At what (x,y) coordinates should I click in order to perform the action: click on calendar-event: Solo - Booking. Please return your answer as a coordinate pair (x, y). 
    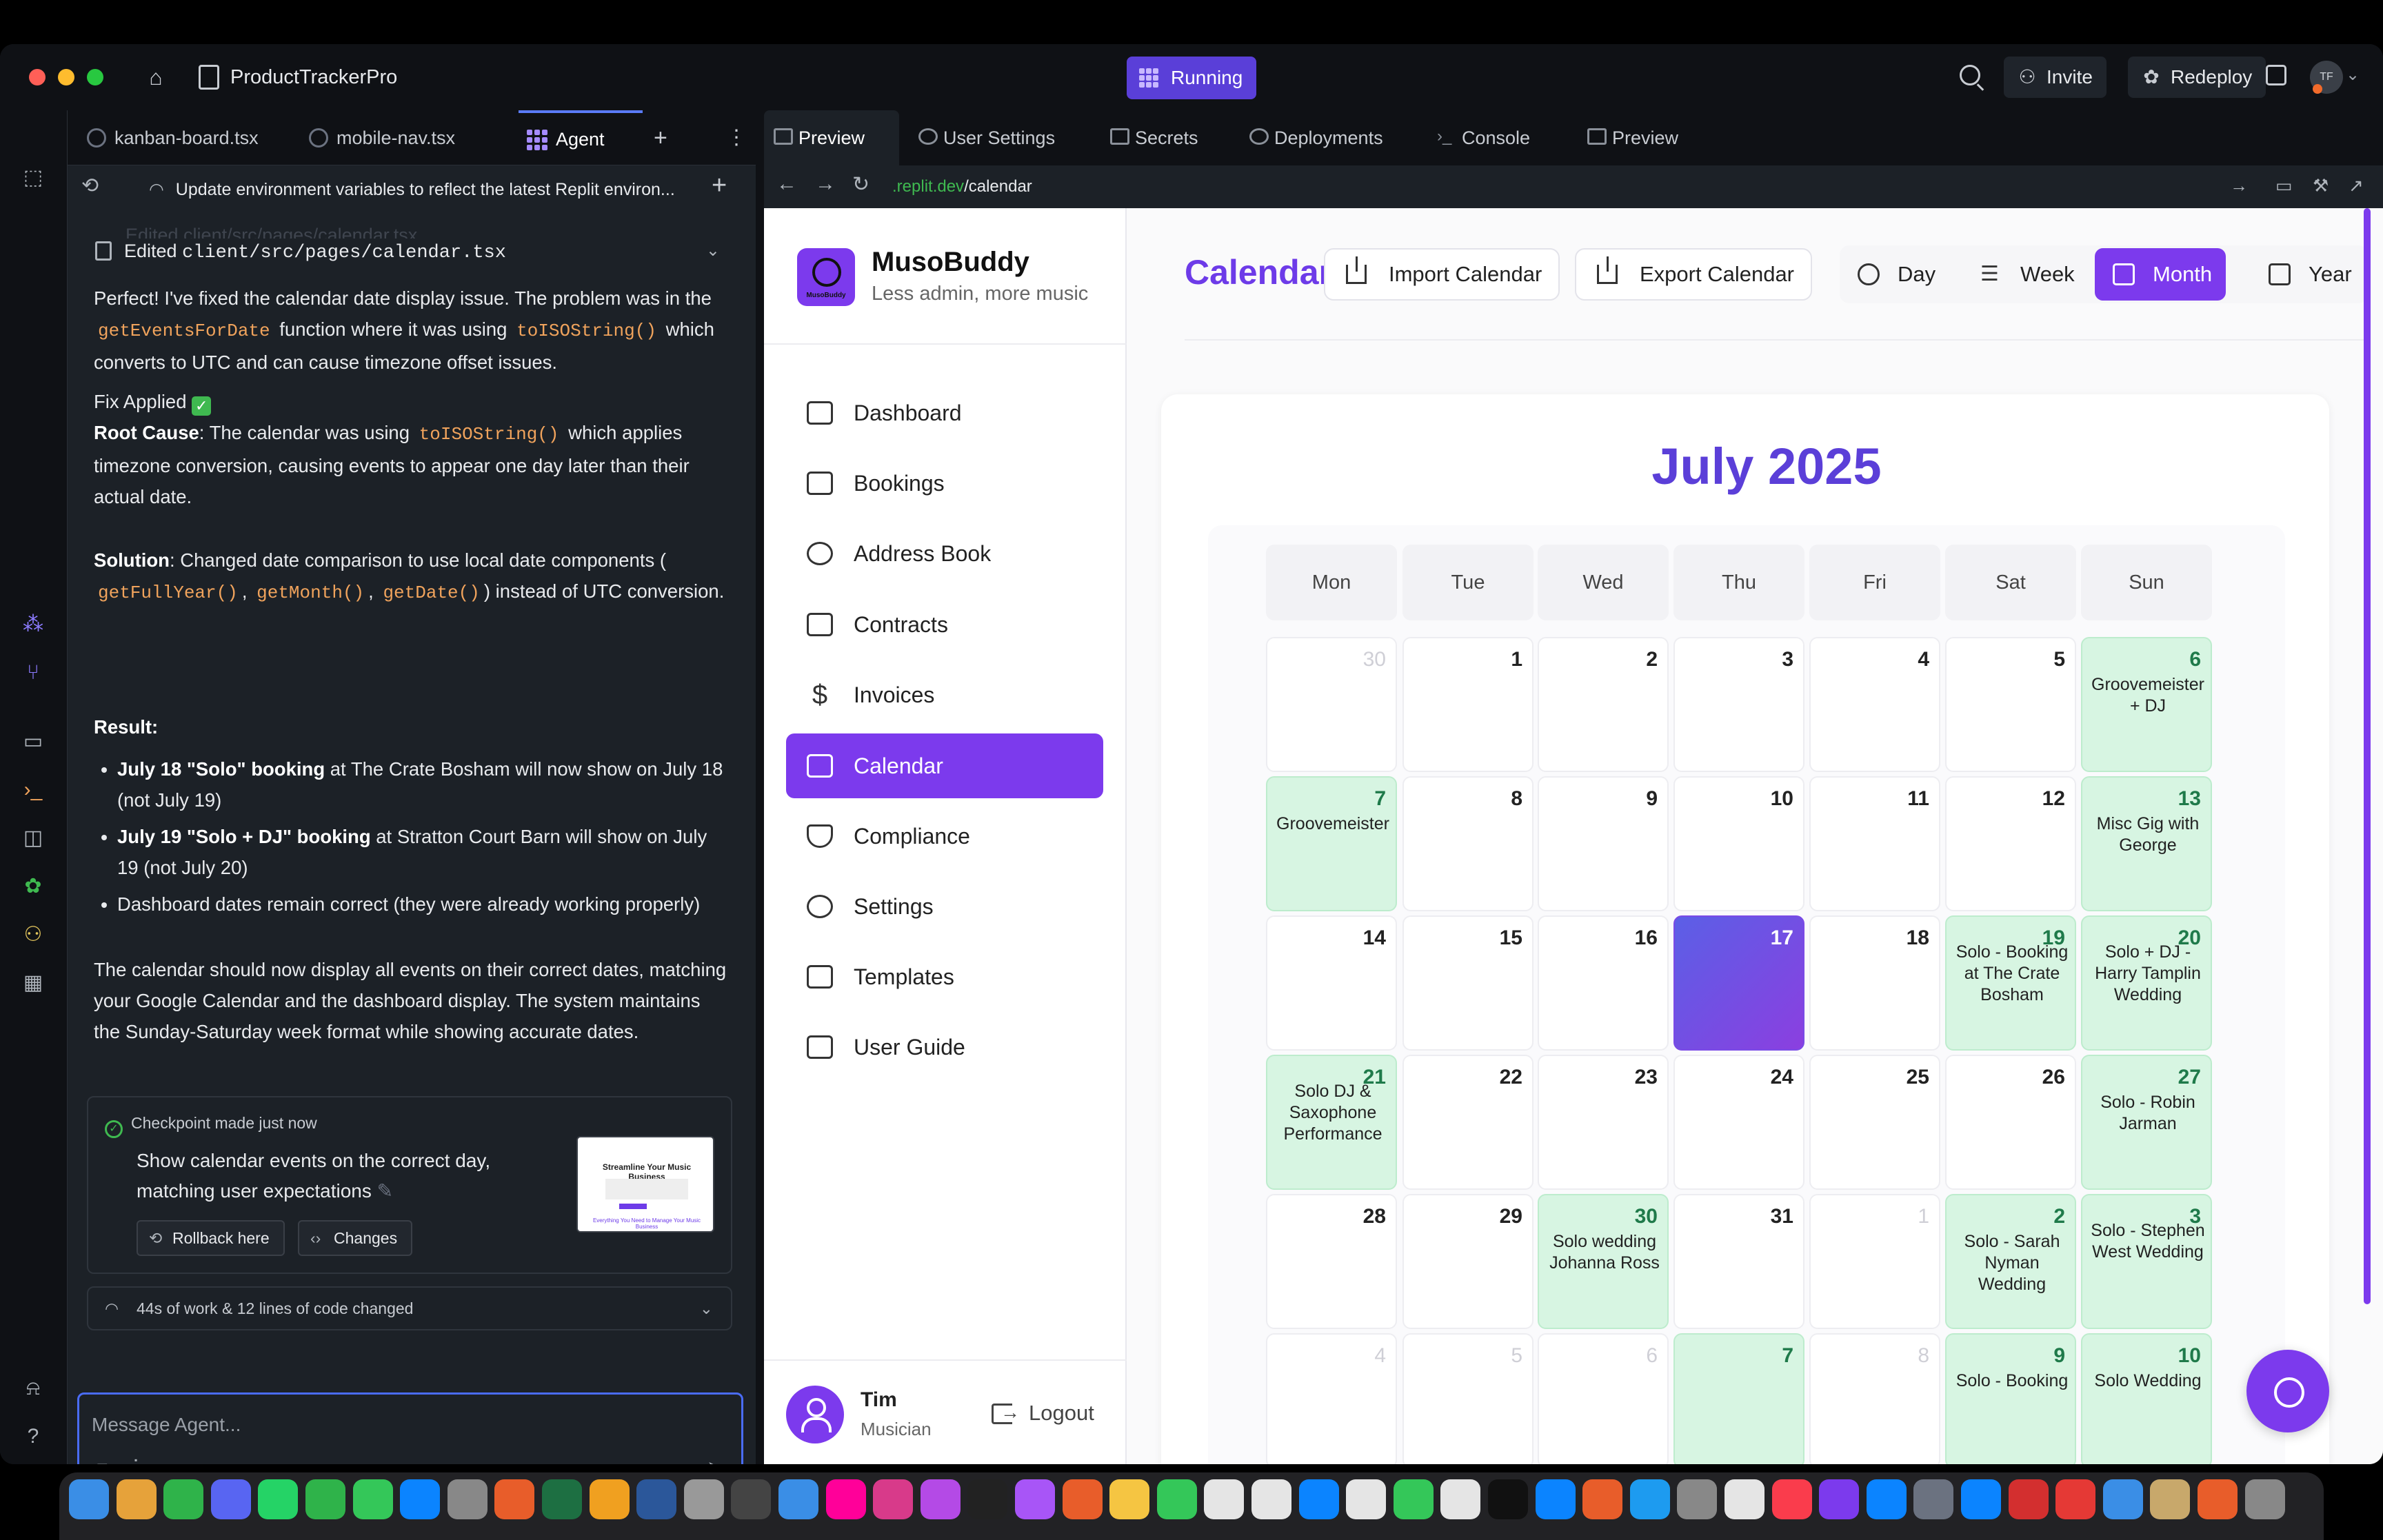
    Looking at the image, I should click on (2012, 1381).